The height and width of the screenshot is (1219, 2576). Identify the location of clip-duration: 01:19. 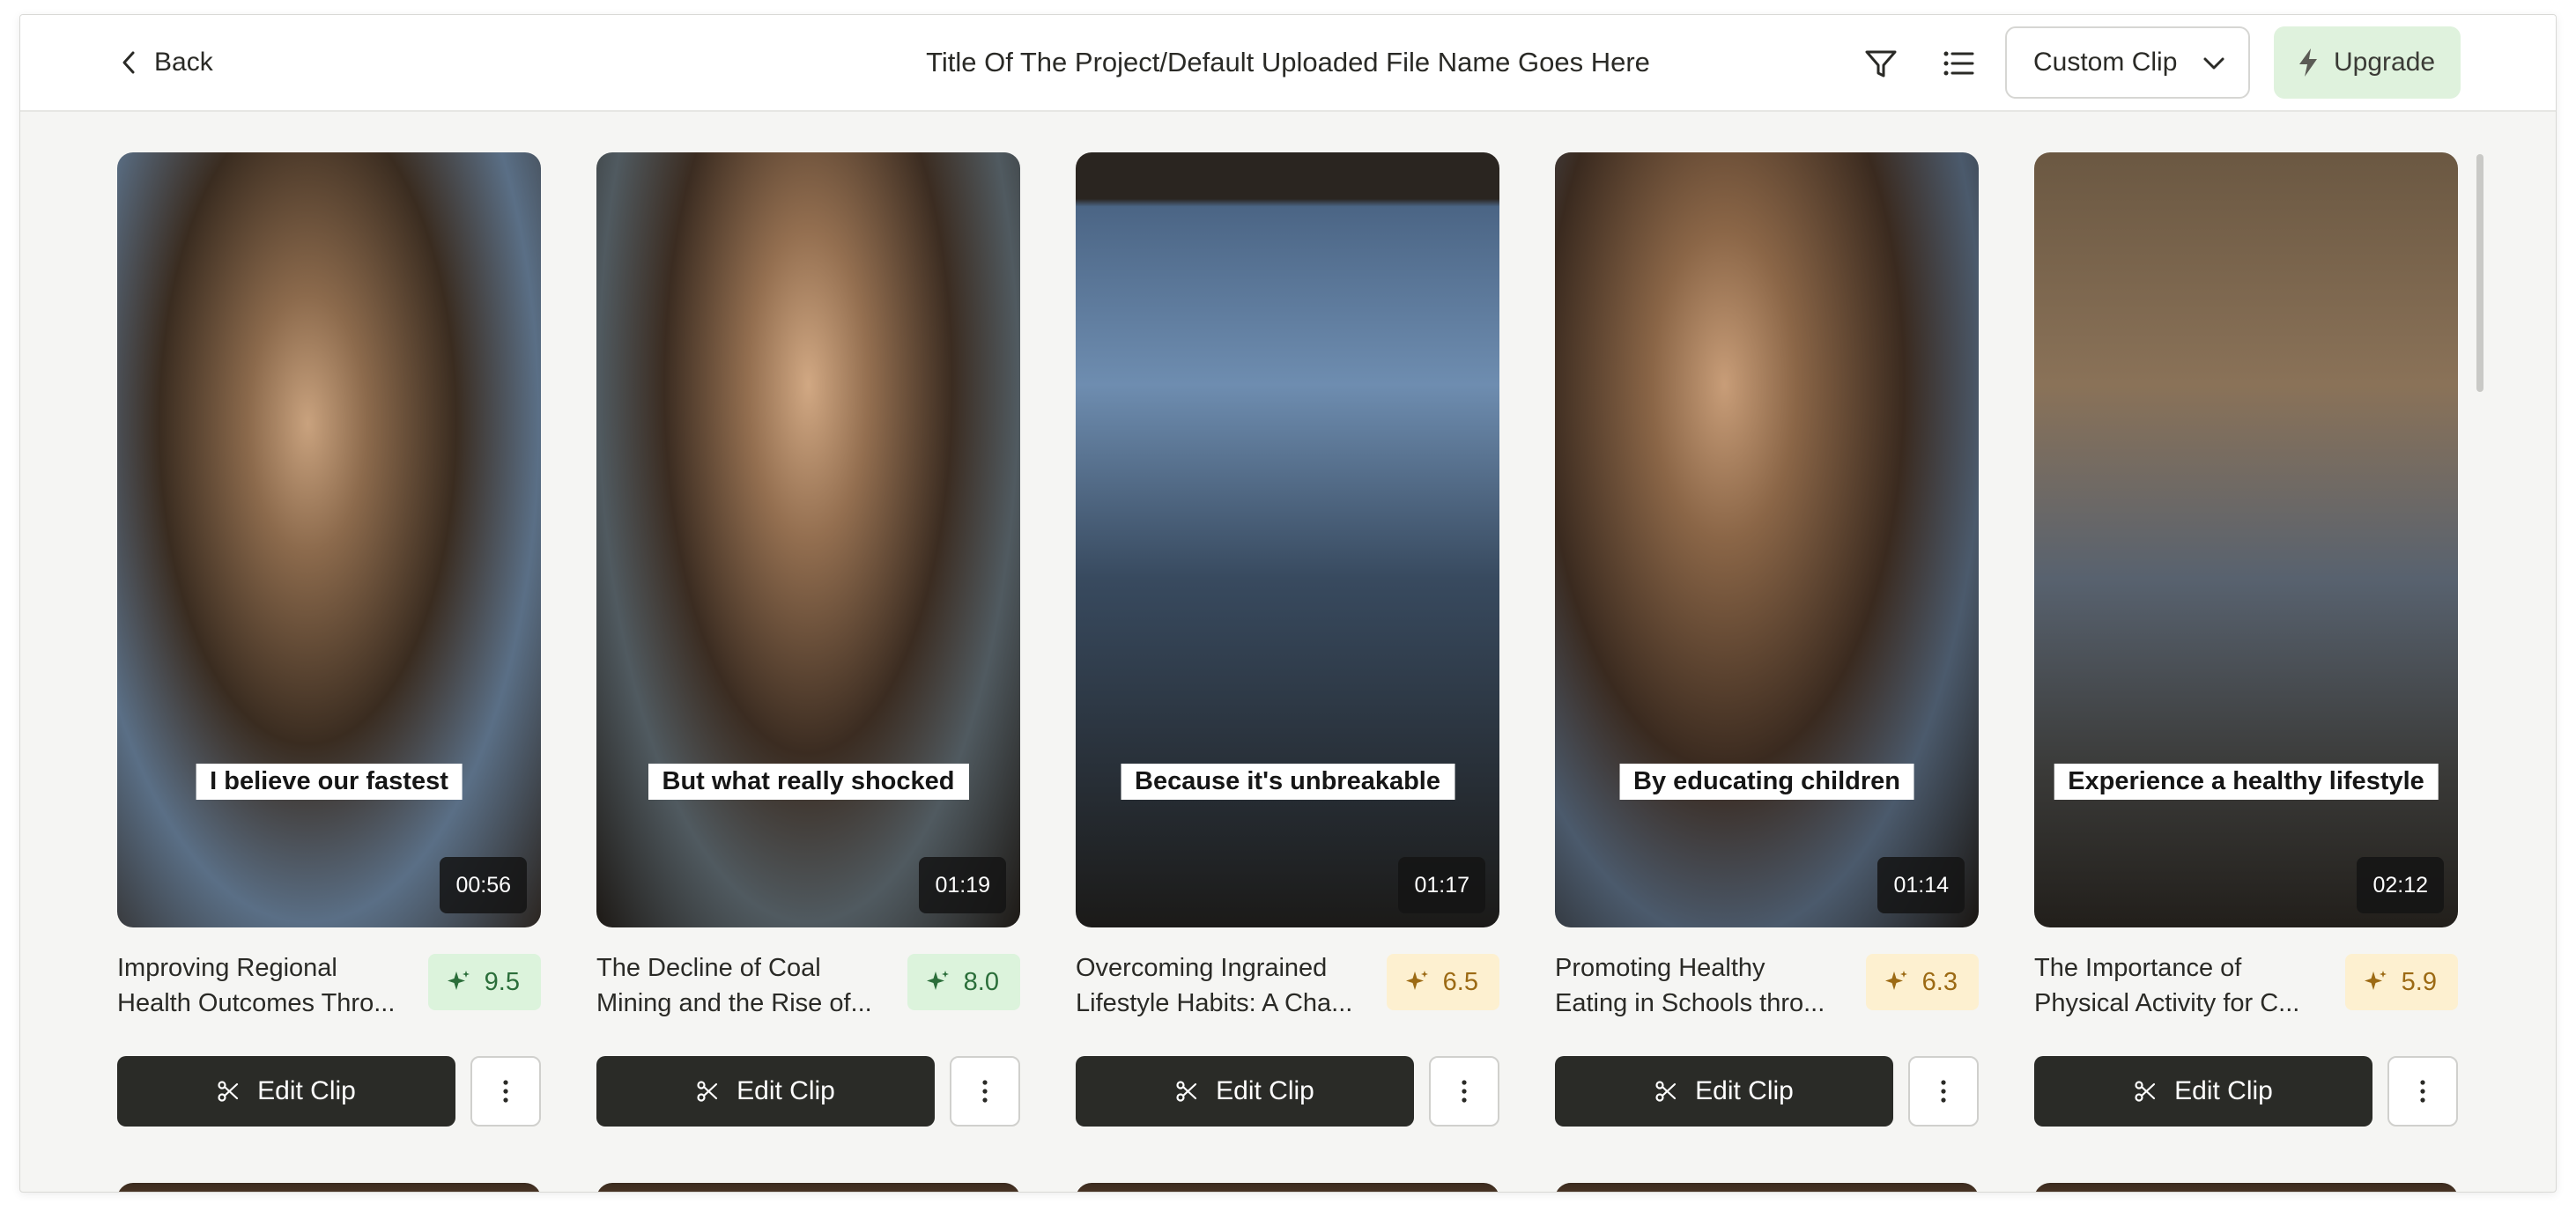
(963, 885).